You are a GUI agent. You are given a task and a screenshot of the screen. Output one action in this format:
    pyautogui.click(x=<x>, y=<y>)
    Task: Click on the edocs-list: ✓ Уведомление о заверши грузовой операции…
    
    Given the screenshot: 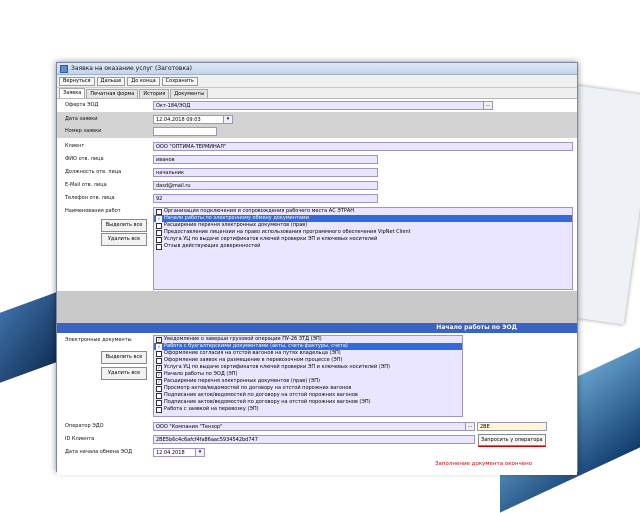 What is the action you would take?
    pyautogui.click(x=308, y=376)
    